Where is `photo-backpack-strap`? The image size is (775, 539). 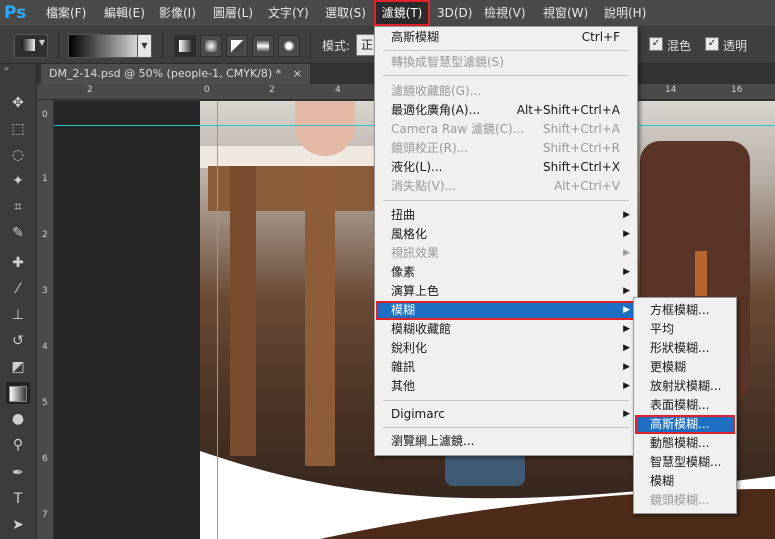
photo-backpack-strap is located at coordinates (701, 273).